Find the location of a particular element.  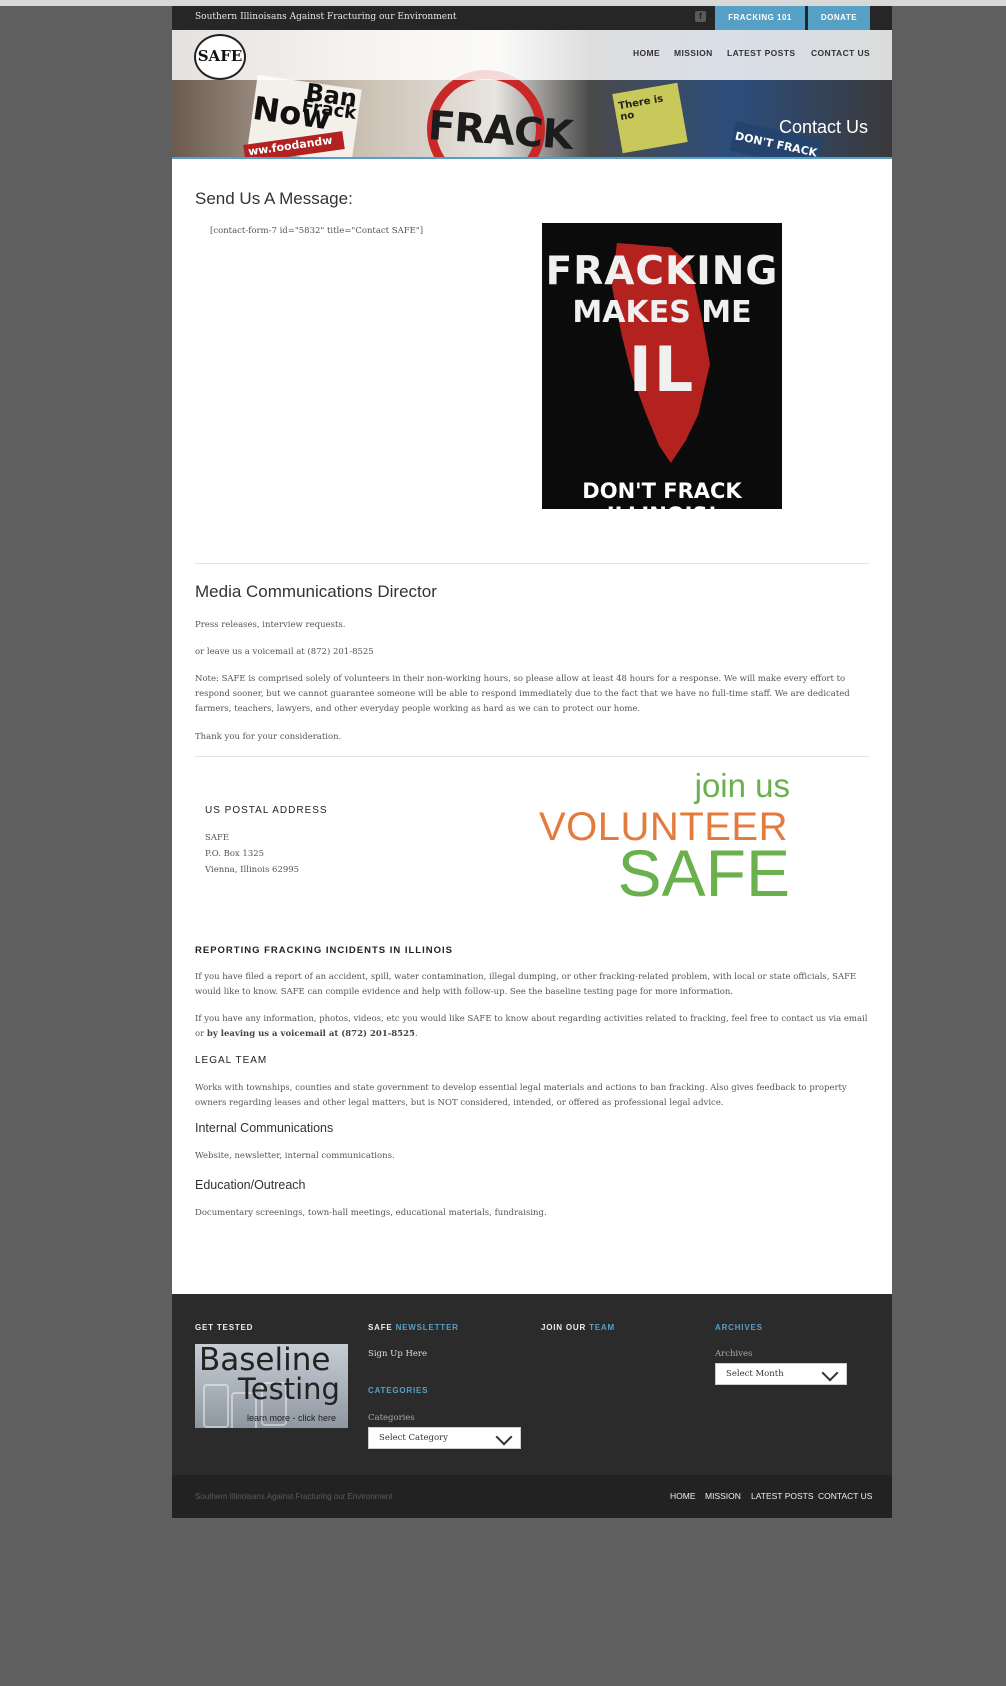

postal-heading: US POSTAL ADDRESS is located at coordinates (266, 810).